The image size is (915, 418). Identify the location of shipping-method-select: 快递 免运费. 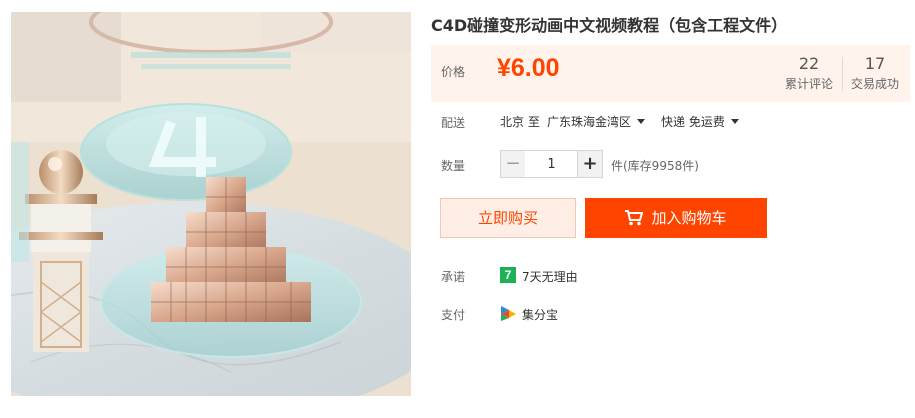
(700, 121).